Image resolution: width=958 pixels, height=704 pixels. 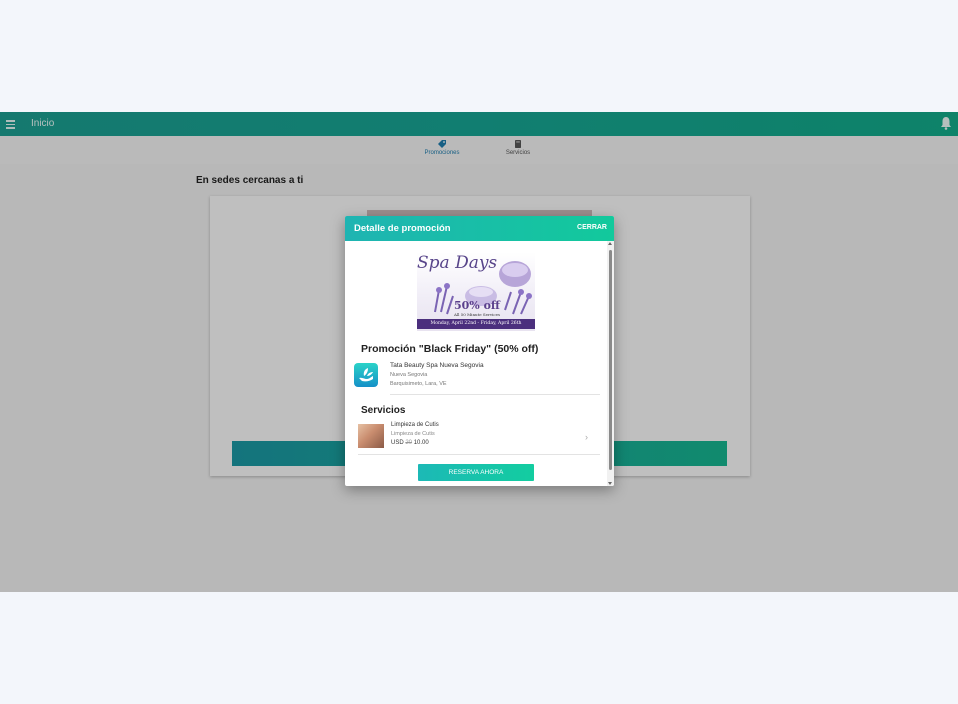 I want to click on scroll-down-icon, so click(x=610, y=483).